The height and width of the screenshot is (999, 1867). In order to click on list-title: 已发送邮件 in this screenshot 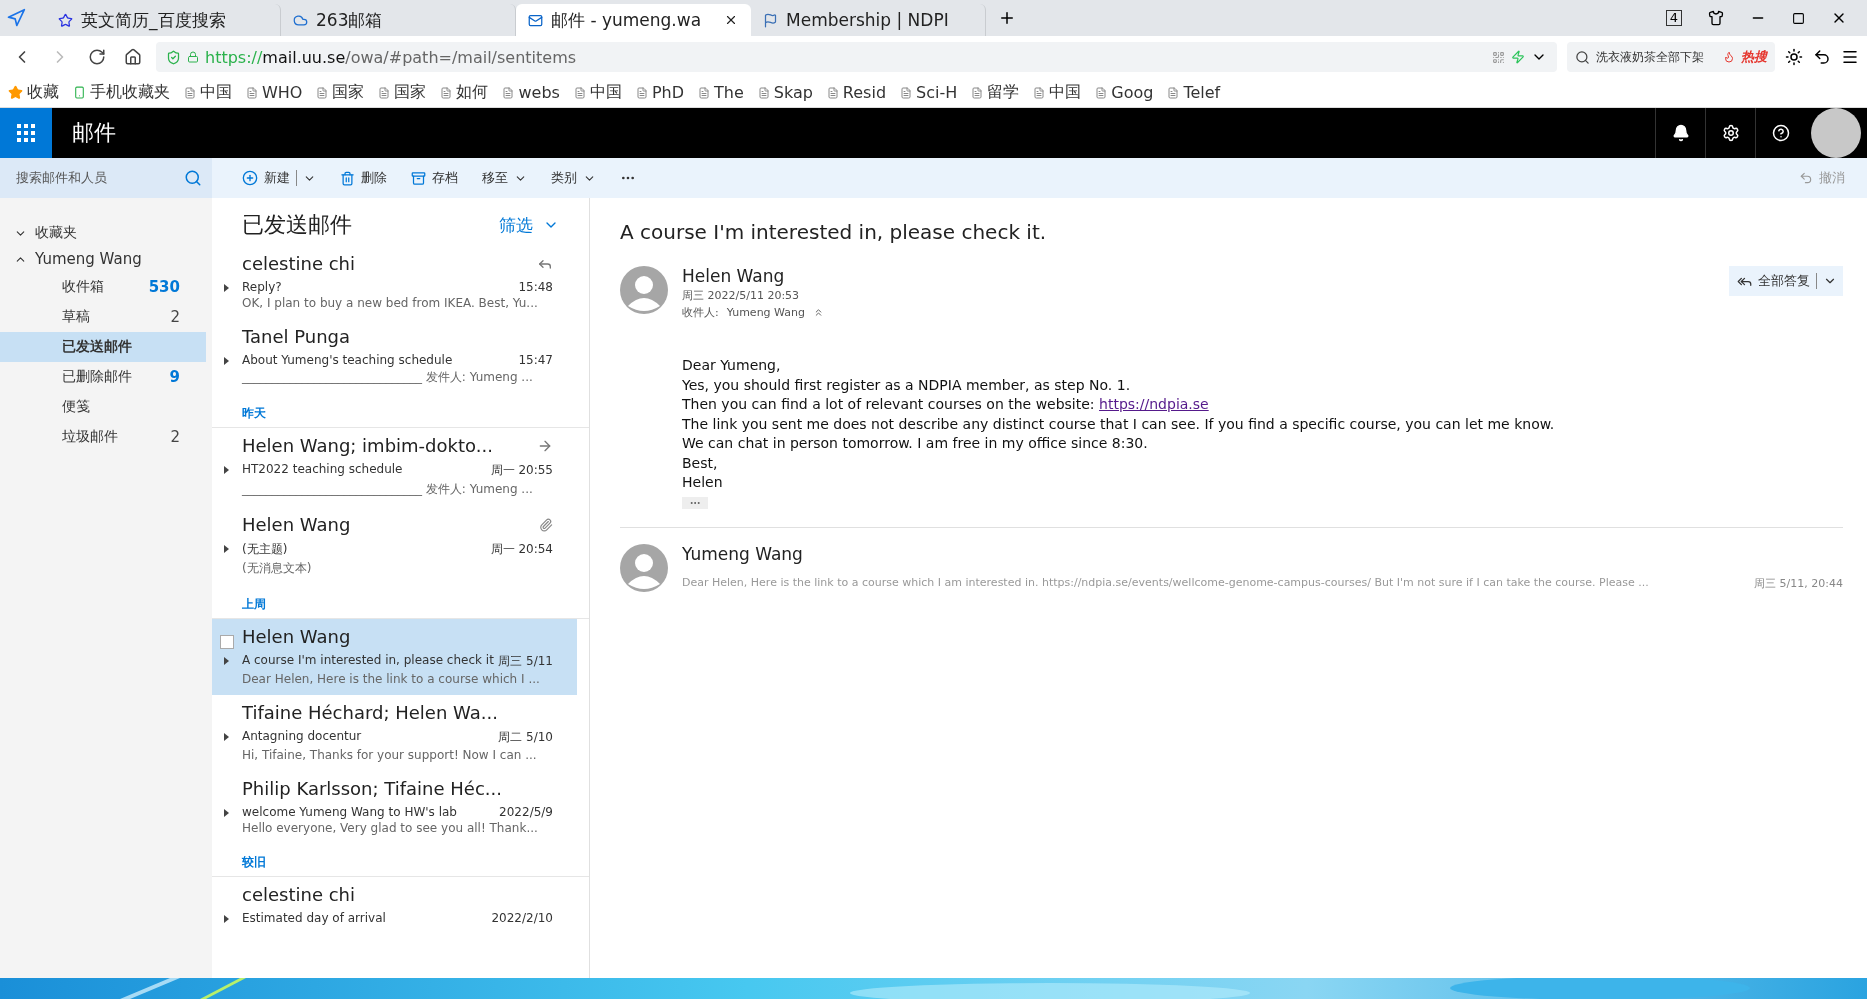, I will do `click(297, 225)`.